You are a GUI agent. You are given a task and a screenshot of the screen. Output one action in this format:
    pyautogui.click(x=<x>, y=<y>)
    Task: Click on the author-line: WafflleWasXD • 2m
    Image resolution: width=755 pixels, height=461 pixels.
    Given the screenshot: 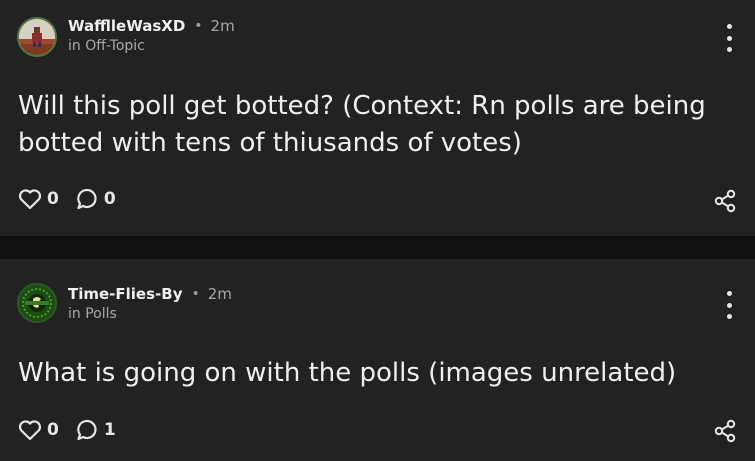 What is the action you would take?
    pyautogui.click(x=151, y=26)
    